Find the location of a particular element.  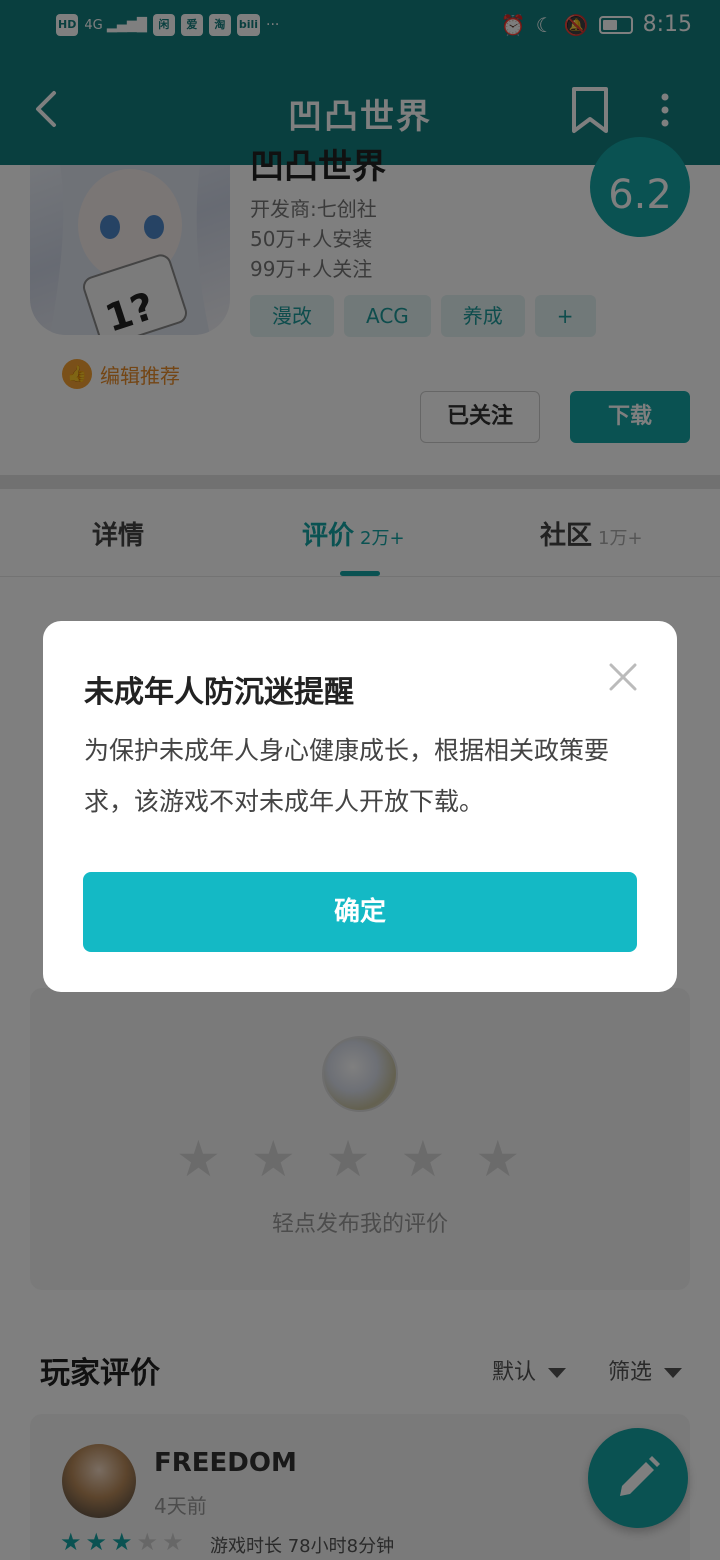

close-icon is located at coordinates (623, 677).